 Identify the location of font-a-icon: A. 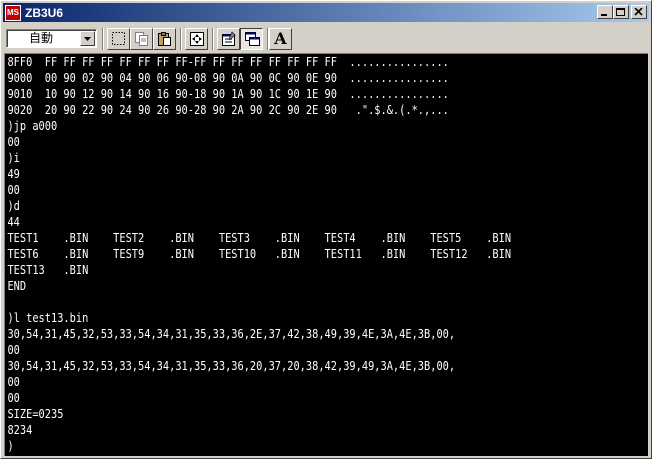
(280, 38).